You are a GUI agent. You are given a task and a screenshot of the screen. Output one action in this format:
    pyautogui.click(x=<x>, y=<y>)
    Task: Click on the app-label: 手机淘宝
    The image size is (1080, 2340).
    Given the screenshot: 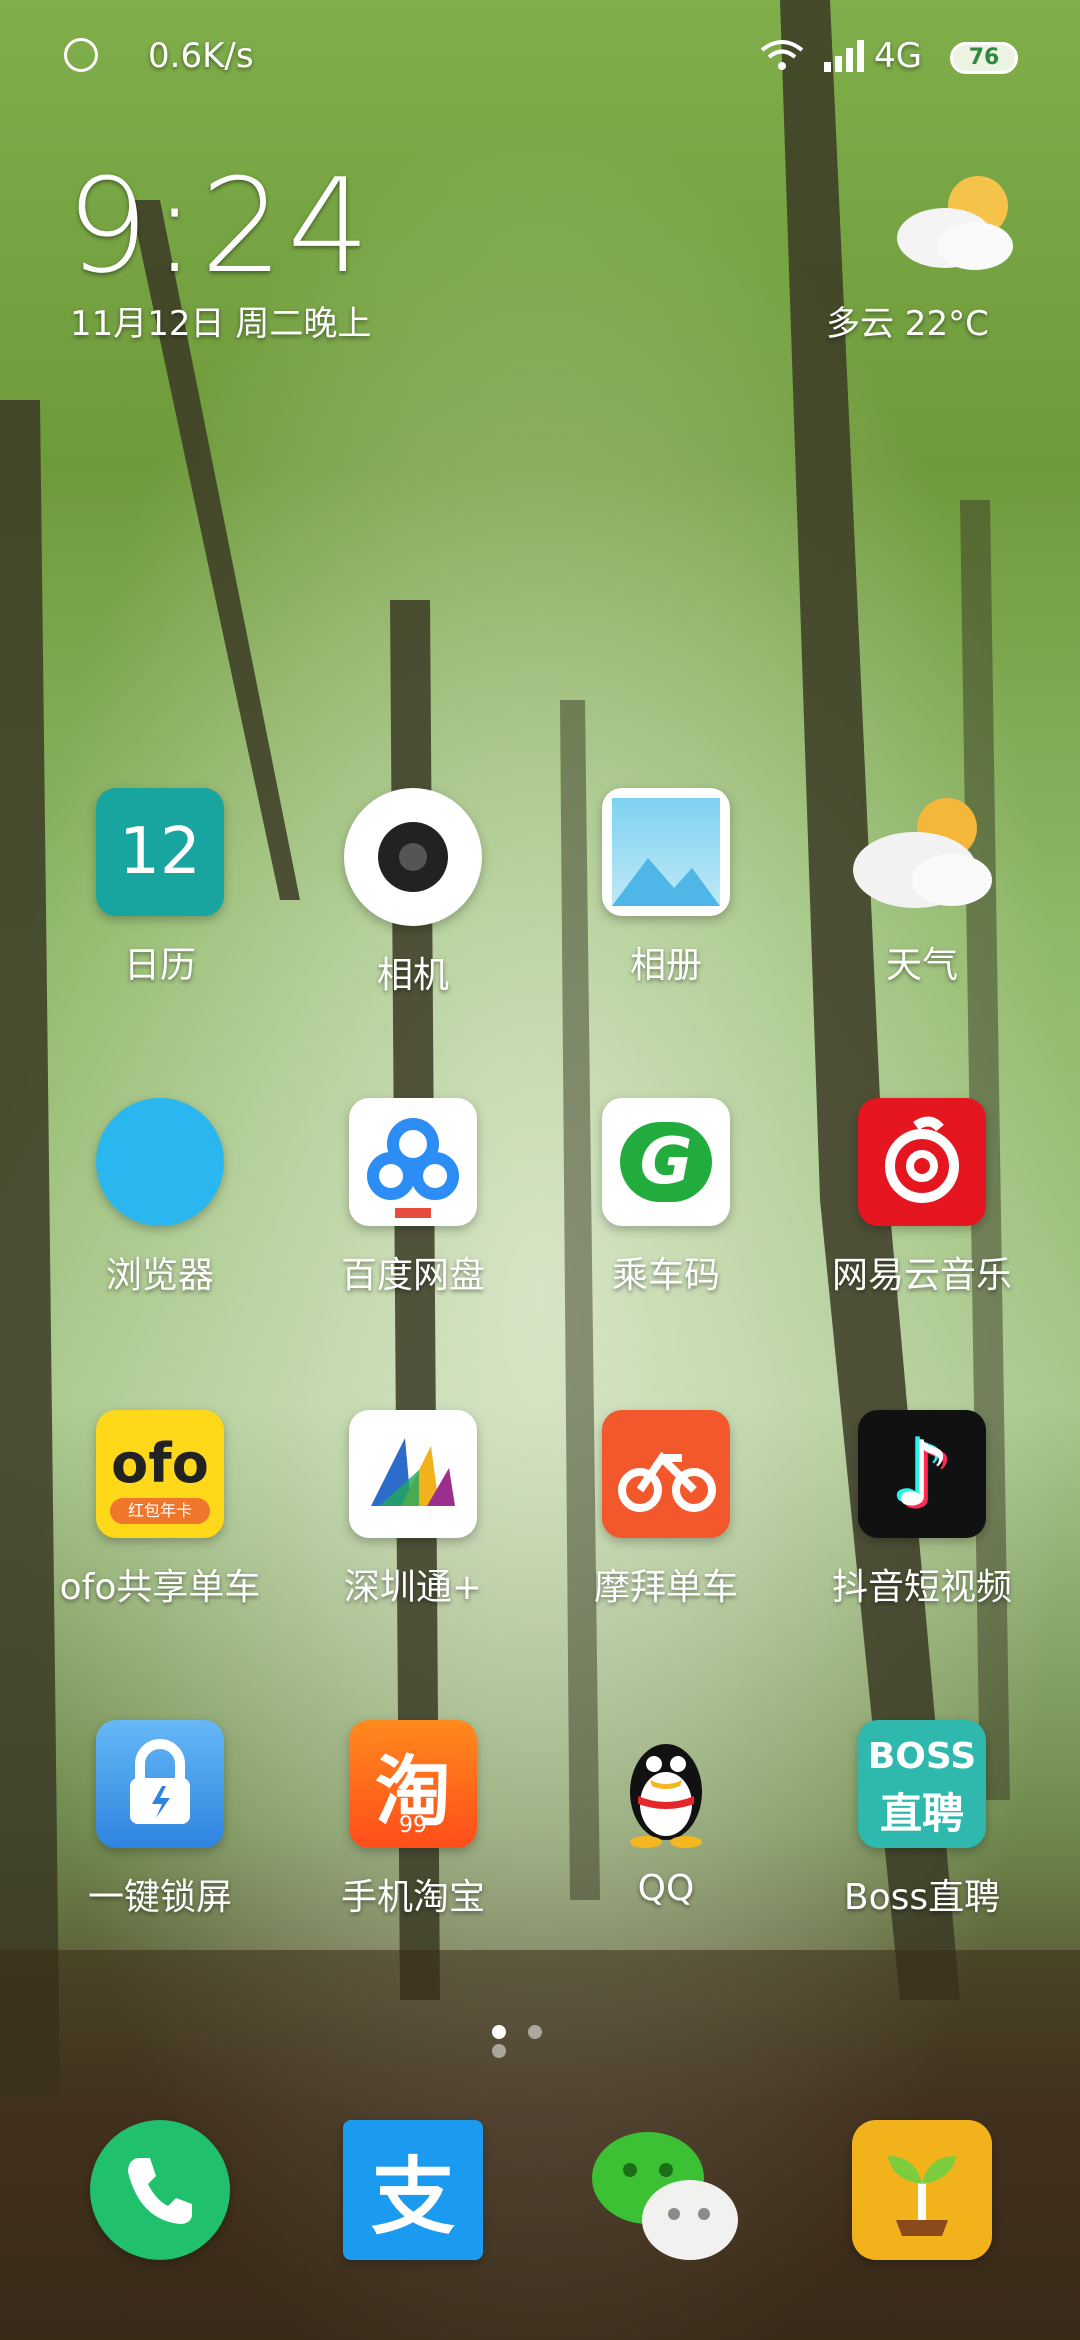 What is the action you would take?
    pyautogui.click(x=412, y=1897)
    